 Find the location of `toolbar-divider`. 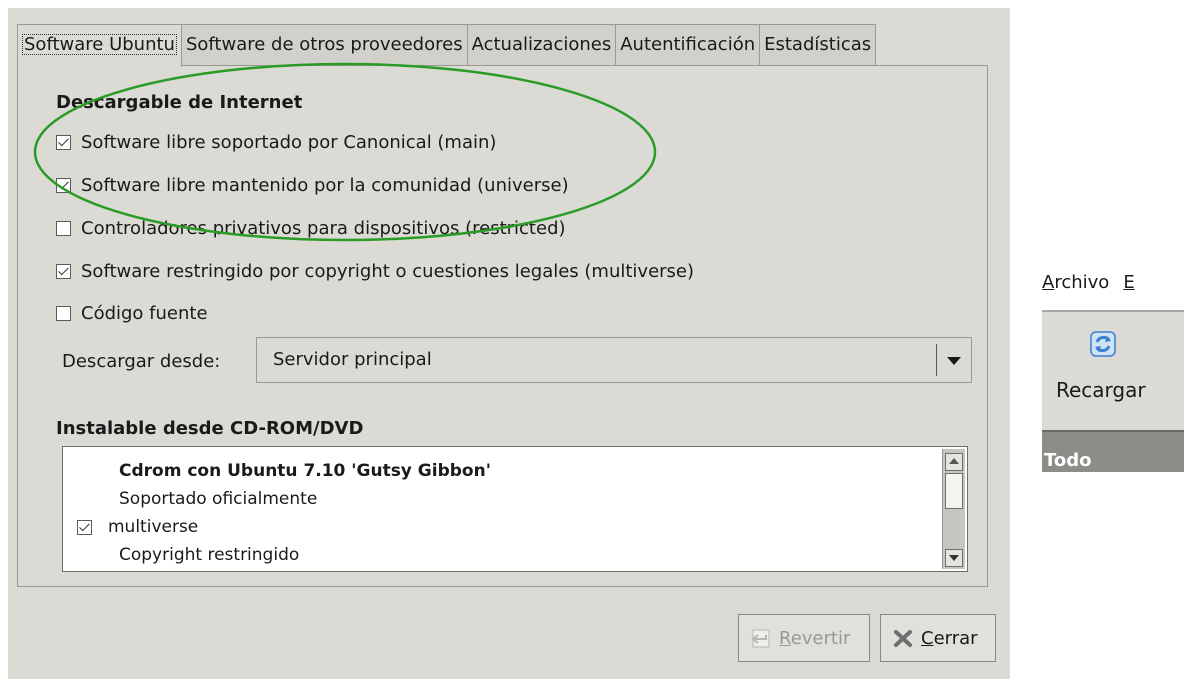

toolbar-divider is located at coordinates (1113, 311).